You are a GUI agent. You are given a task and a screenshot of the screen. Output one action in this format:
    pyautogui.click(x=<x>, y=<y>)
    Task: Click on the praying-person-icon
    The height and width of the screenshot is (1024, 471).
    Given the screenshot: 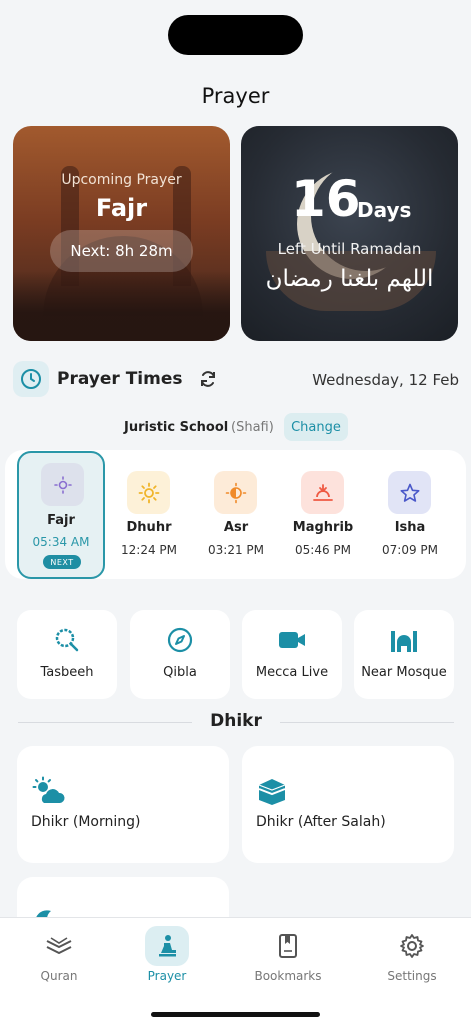 What is the action you would take?
    pyautogui.click(x=167, y=946)
    